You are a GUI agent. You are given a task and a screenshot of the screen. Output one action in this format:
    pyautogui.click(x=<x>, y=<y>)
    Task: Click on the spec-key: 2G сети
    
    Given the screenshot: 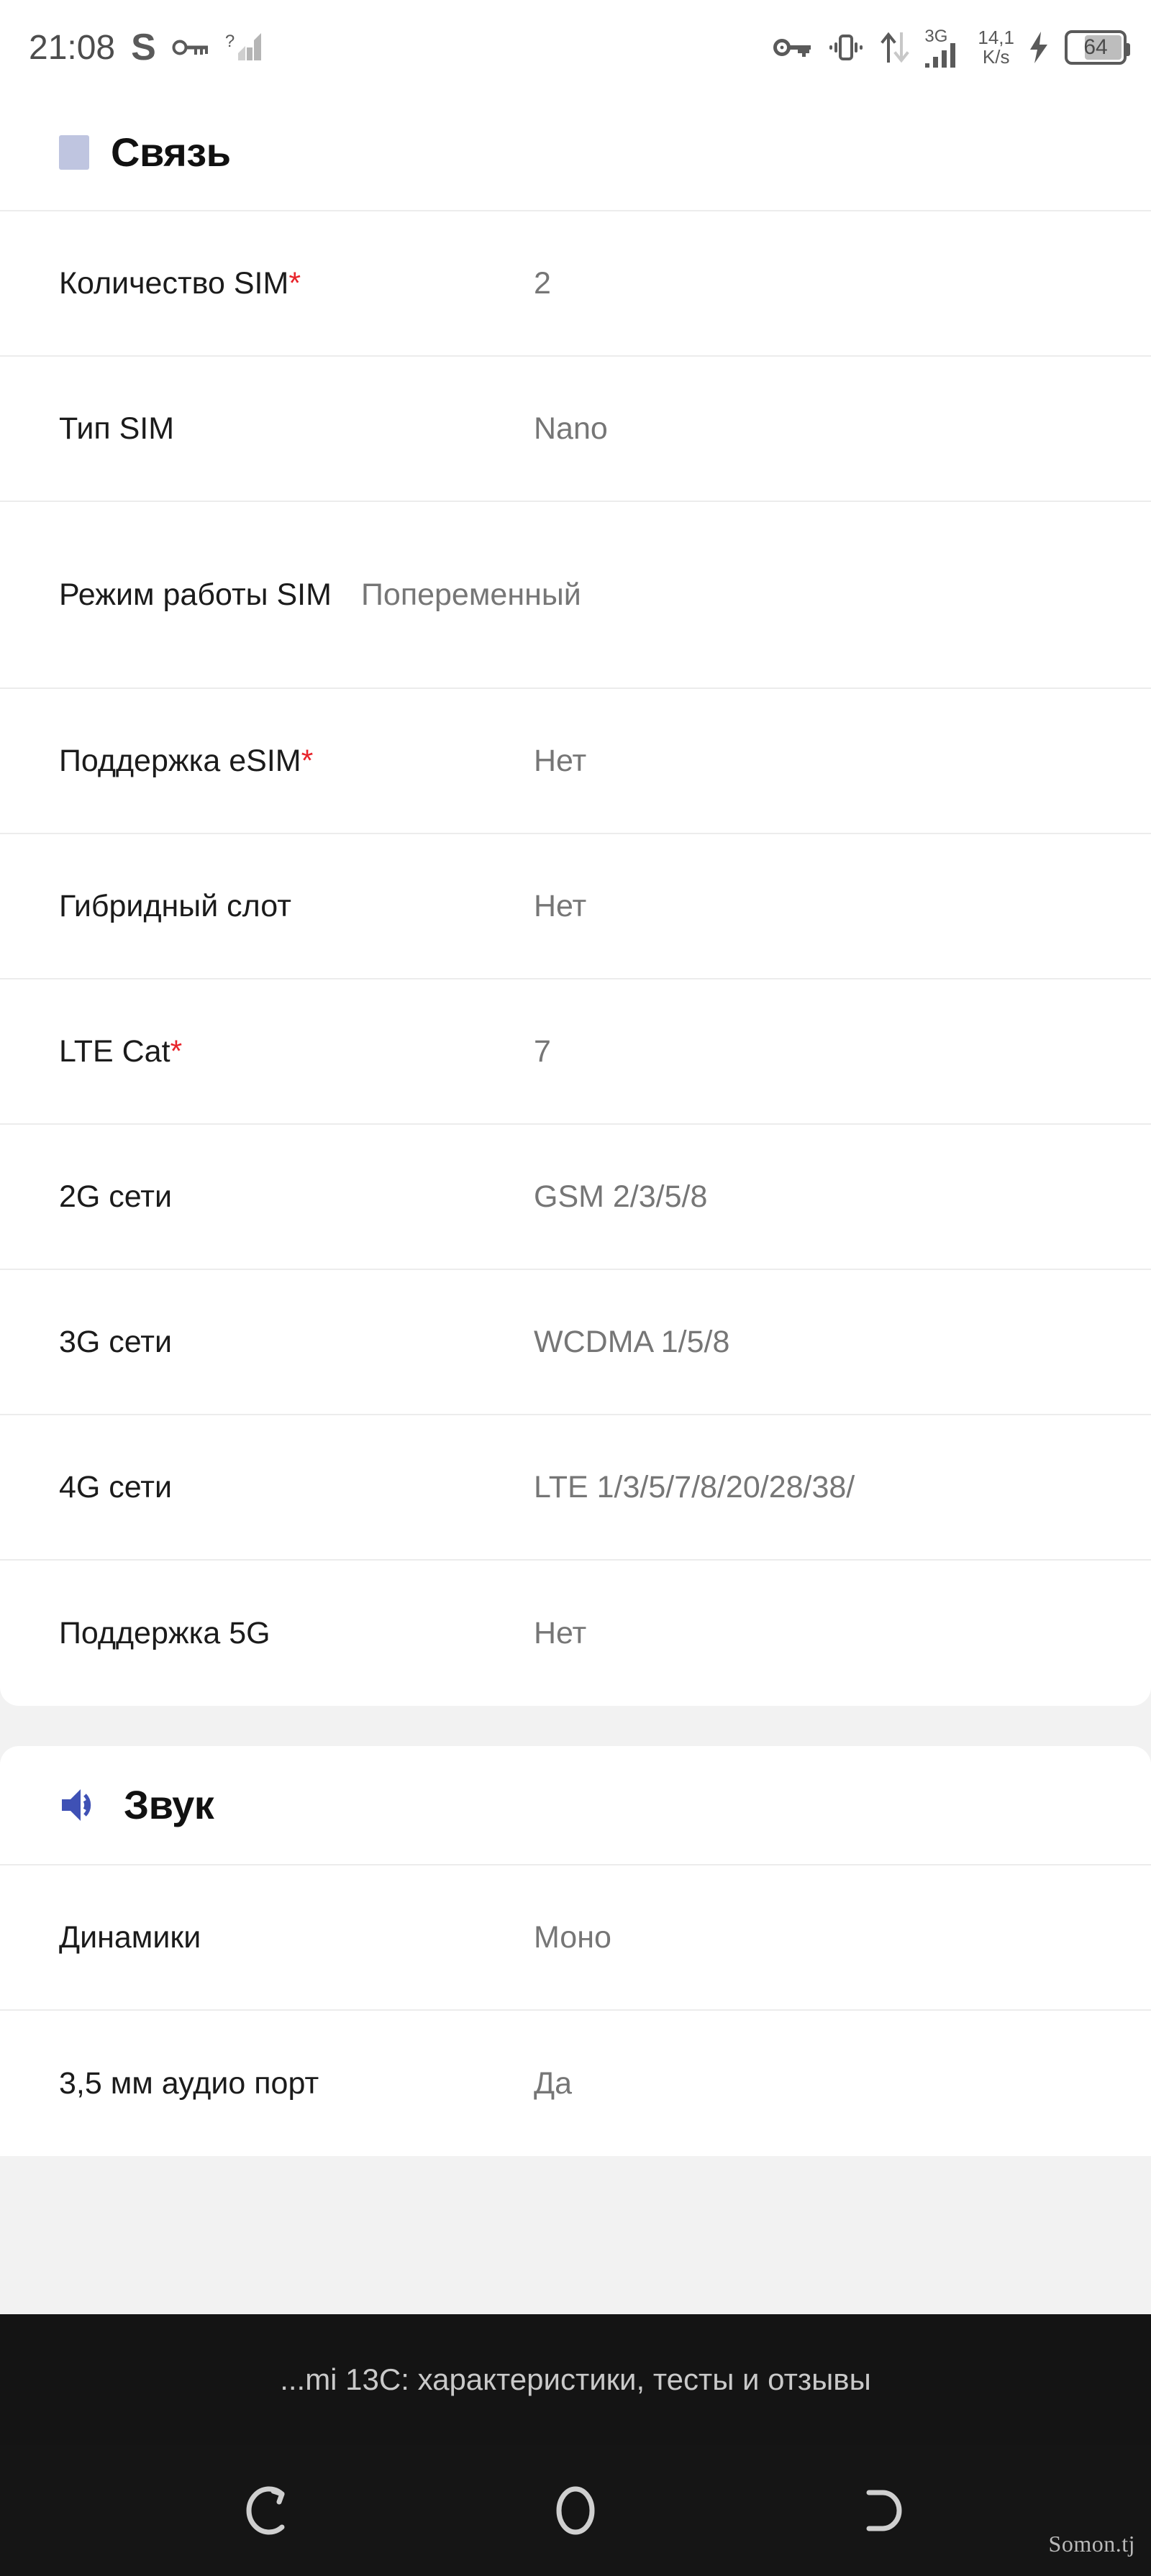 What is the action you would take?
    pyautogui.click(x=116, y=1196)
    